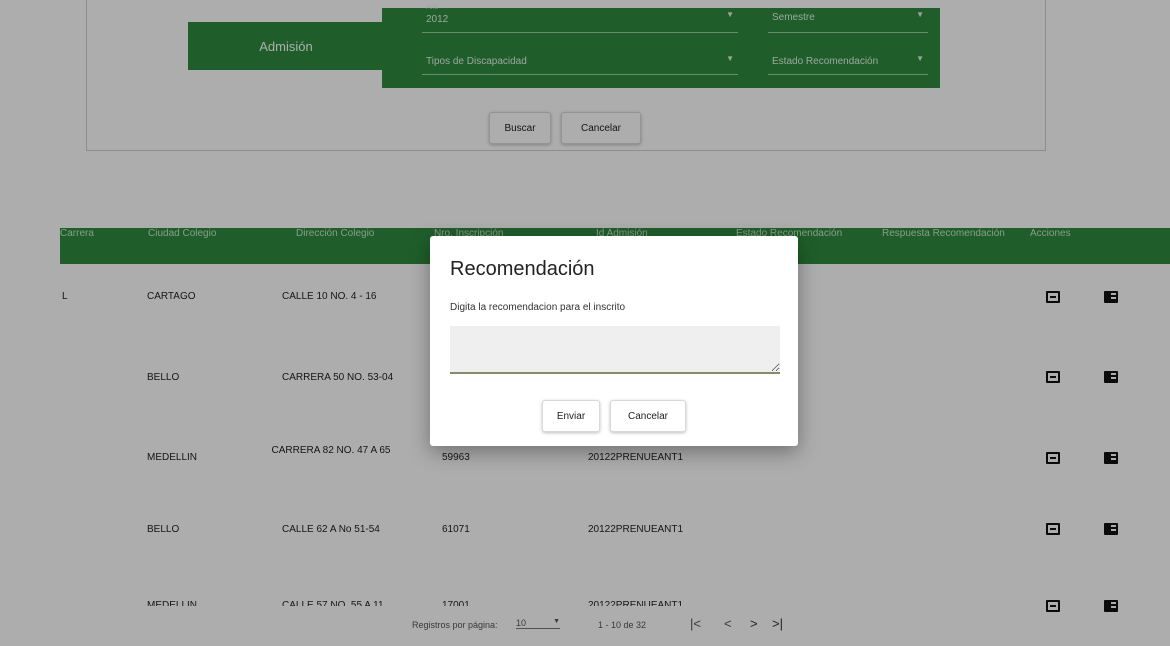 Image resolution: width=1170 pixels, height=646 pixels. What do you see at coordinates (522, 269) in the screenshot?
I see `dialog-title: Recomendación` at bounding box center [522, 269].